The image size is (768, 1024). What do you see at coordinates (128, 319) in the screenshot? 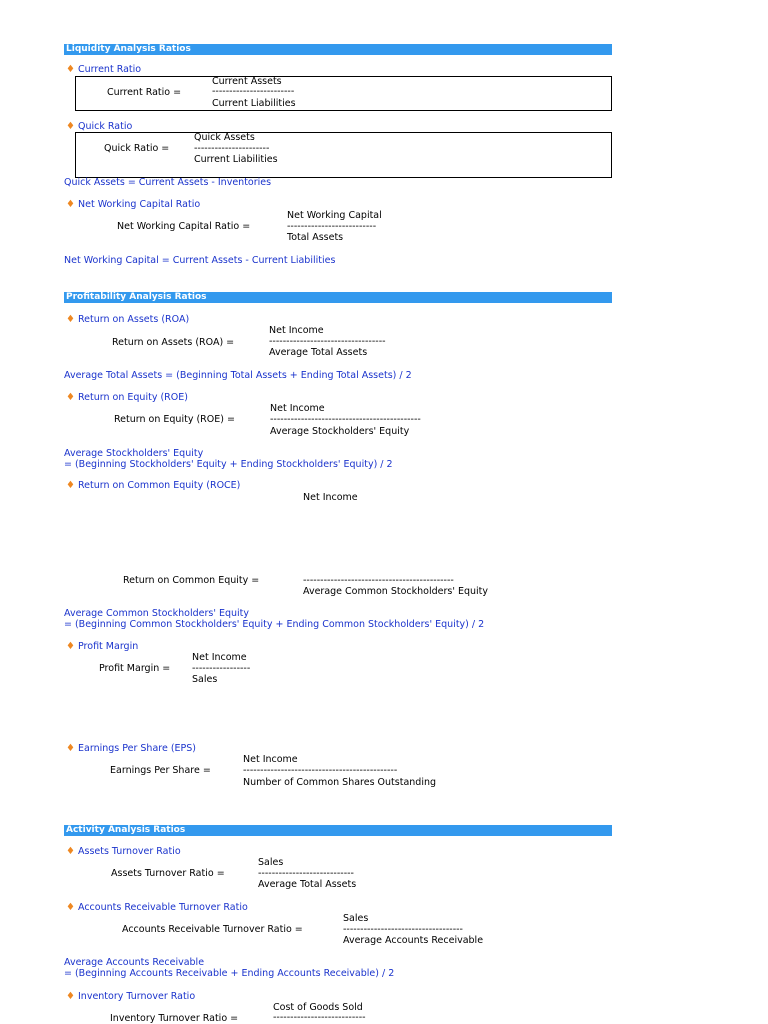
I see `heading-roa: ♦ Return on Assets (ROA)` at bounding box center [128, 319].